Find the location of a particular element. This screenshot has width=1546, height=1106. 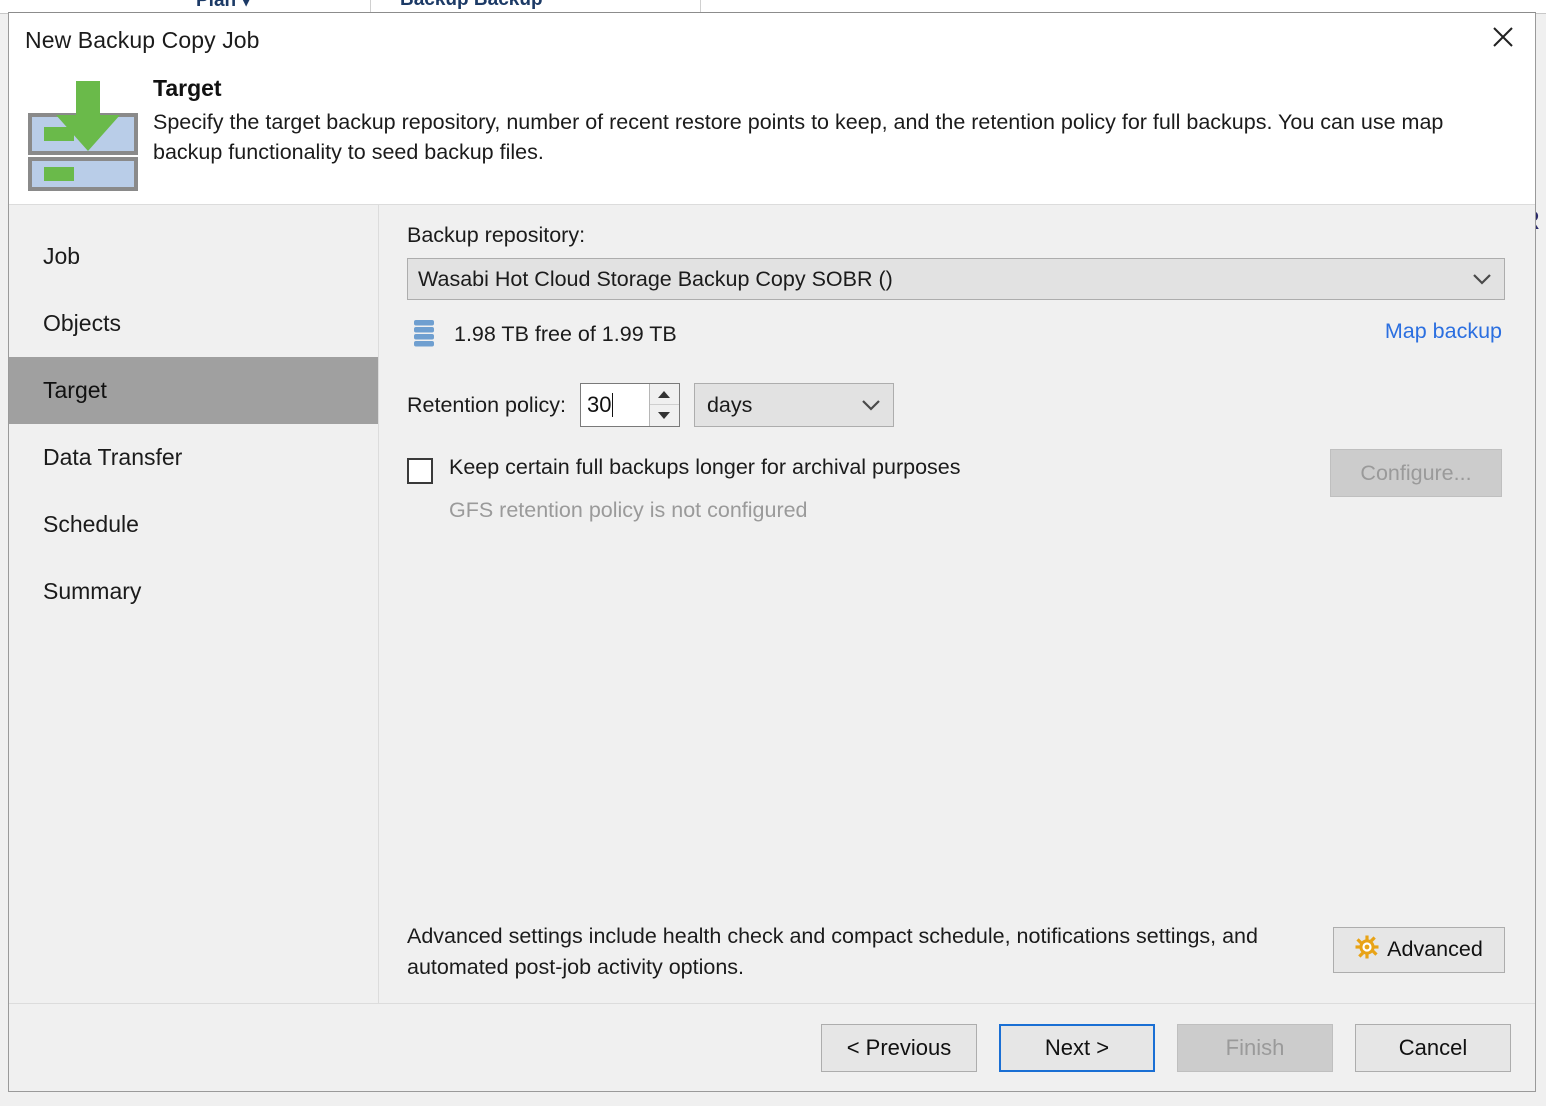

dialog-title: New Backup Copy Job is located at coordinates (142, 40).